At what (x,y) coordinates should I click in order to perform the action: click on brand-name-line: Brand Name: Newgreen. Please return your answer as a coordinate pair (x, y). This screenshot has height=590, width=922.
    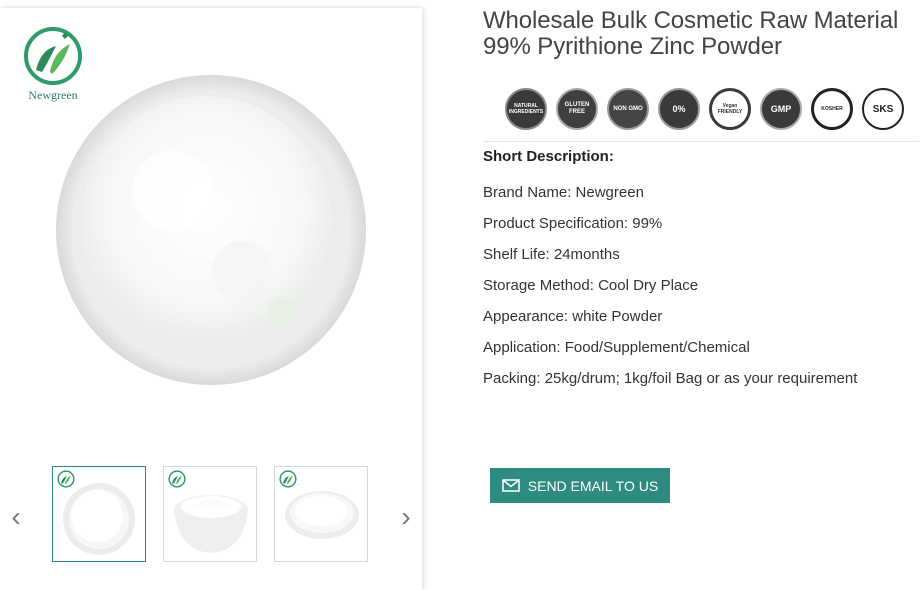
    Looking at the image, I should click on (563, 192).